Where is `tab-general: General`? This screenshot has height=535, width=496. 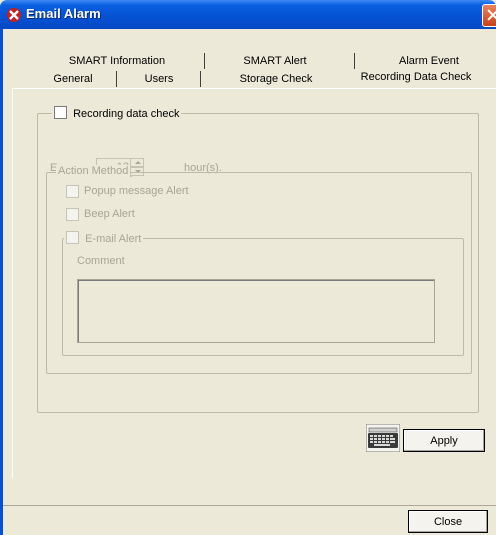 tab-general: General is located at coordinates (73, 79).